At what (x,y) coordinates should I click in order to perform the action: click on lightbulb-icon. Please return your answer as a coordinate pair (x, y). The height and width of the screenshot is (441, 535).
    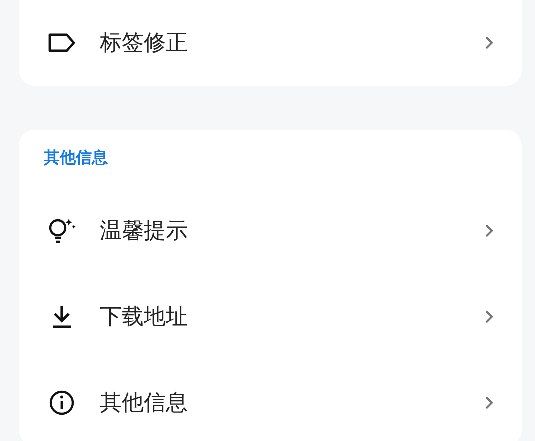
    Looking at the image, I should click on (62, 231).